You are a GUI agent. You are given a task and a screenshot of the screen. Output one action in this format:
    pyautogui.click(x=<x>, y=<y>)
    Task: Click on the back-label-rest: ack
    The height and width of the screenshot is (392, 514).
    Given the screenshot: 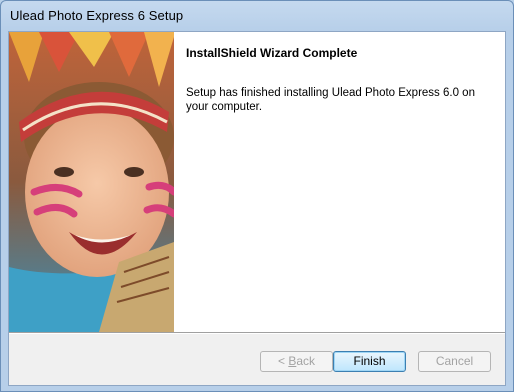 What is the action you would take?
    pyautogui.click(x=306, y=361)
    